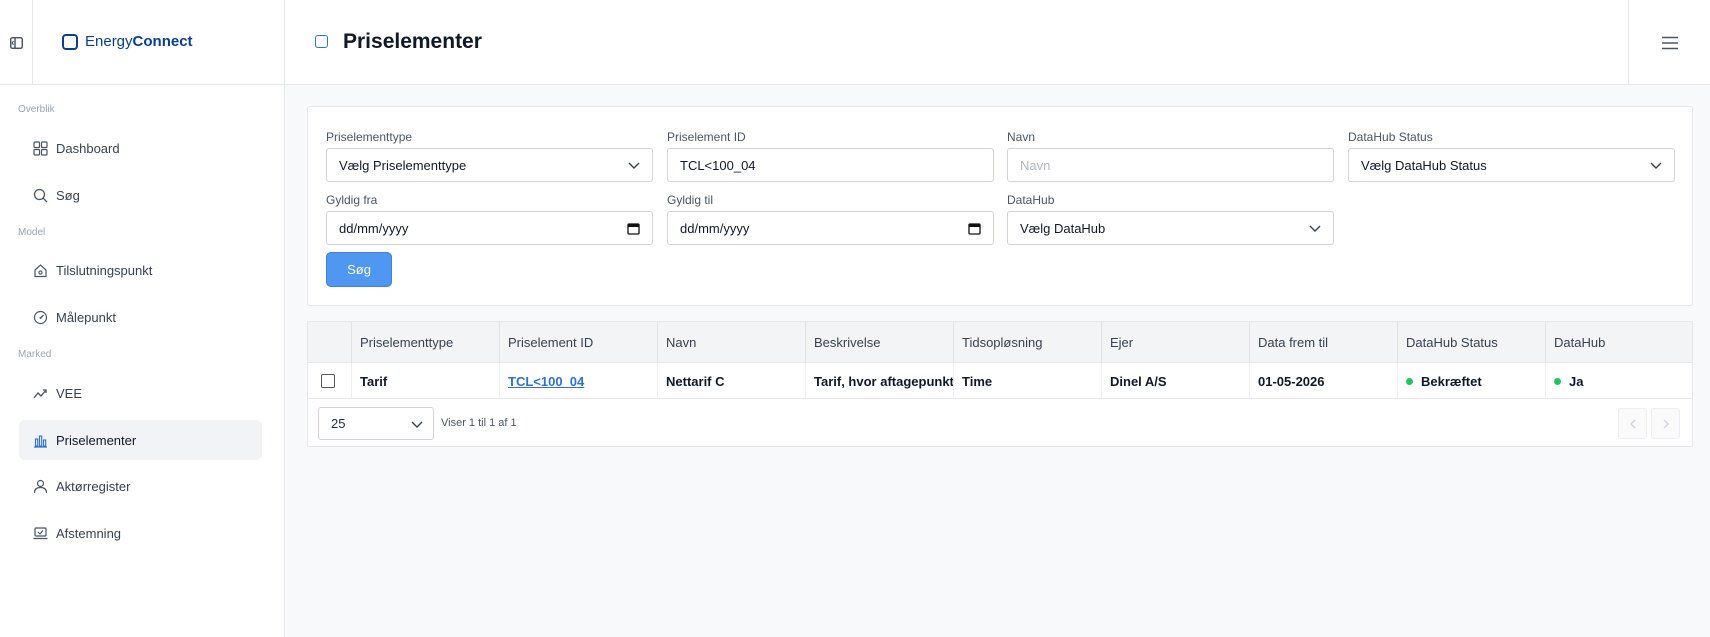 The width and height of the screenshot is (1710, 637). Describe the element at coordinates (479, 423) in the screenshot. I see `page-info: Viser 1 til 1 af 1` at that location.